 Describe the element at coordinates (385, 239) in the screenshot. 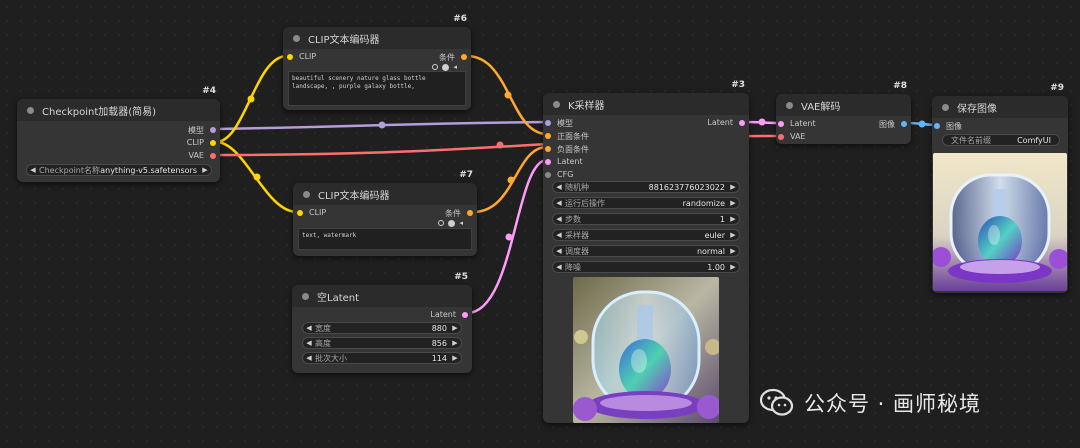

I see `prompt-textarea: text, watermark` at that location.